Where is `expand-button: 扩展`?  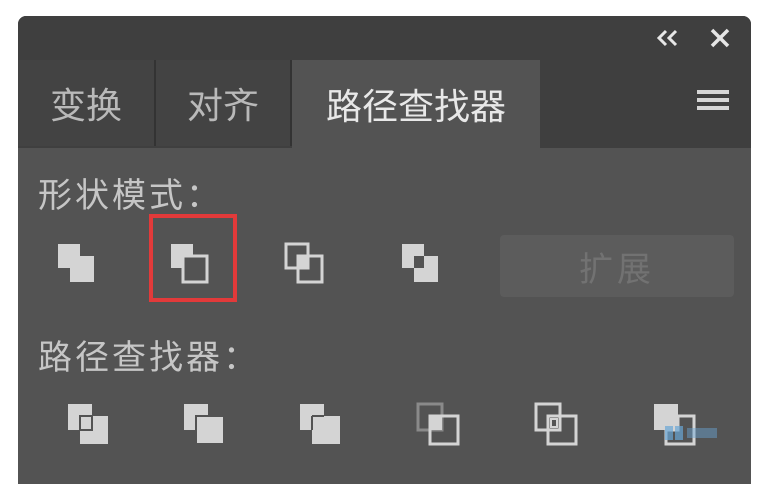
expand-button: 扩展 is located at coordinates (617, 266).